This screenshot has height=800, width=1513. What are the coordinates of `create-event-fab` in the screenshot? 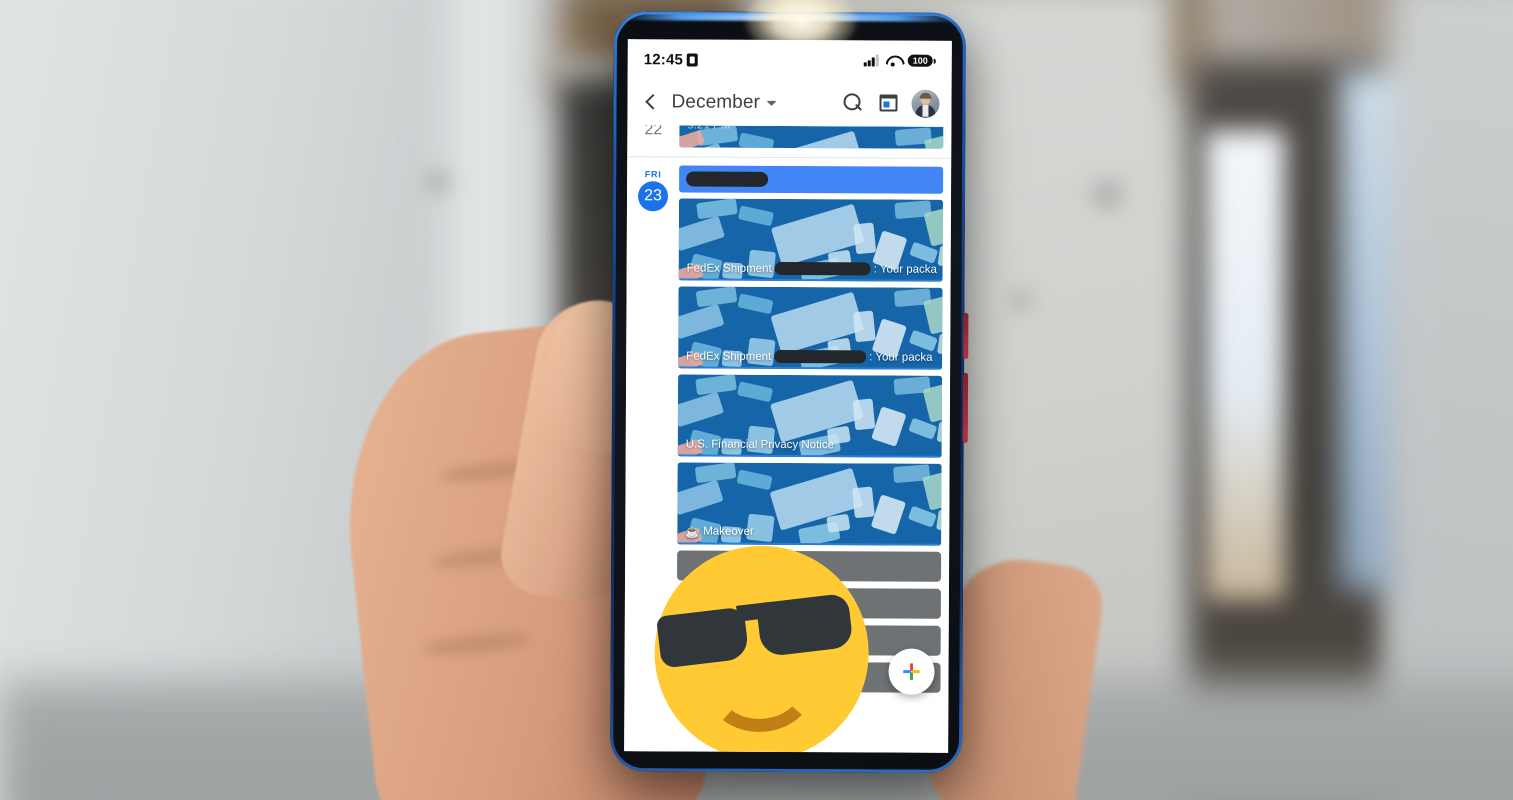 It's located at (911, 671).